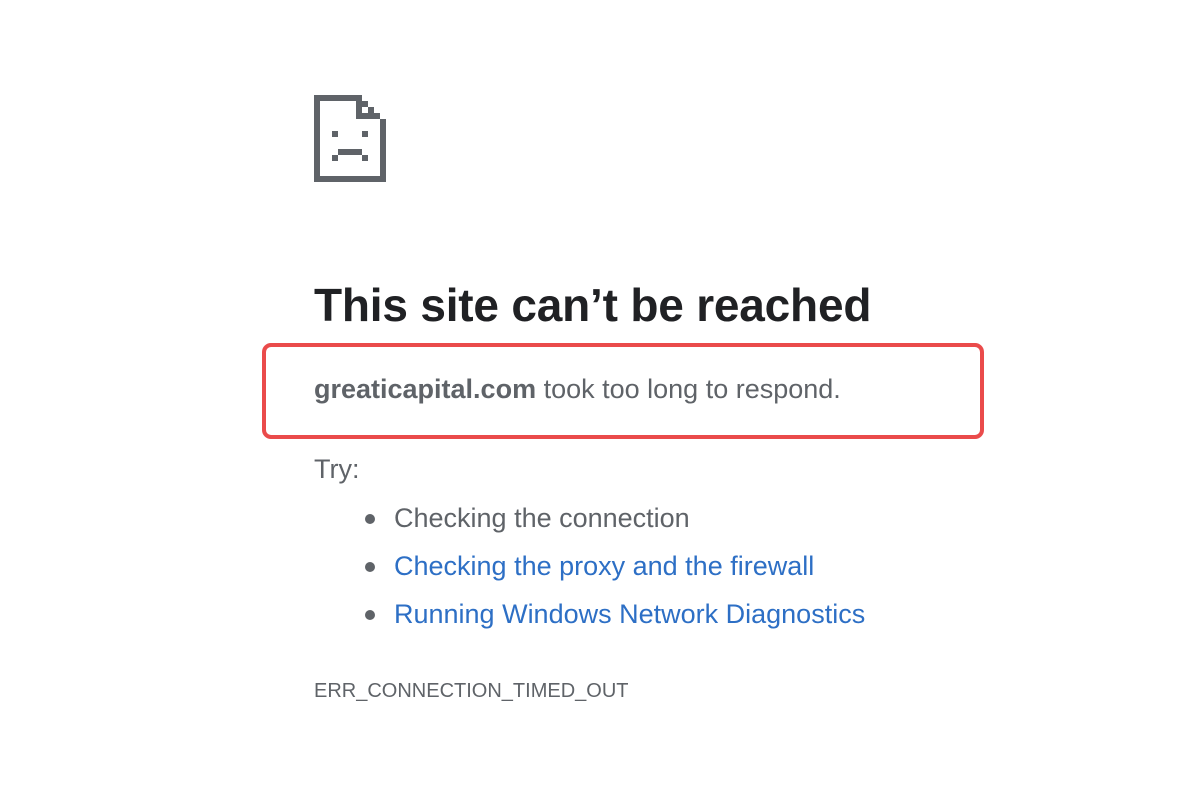 Image resolution: width=1186 pixels, height=804 pixels. What do you see at coordinates (337, 469) in the screenshot?
I see `try-label: Try:` at bounding box center [337, 469].